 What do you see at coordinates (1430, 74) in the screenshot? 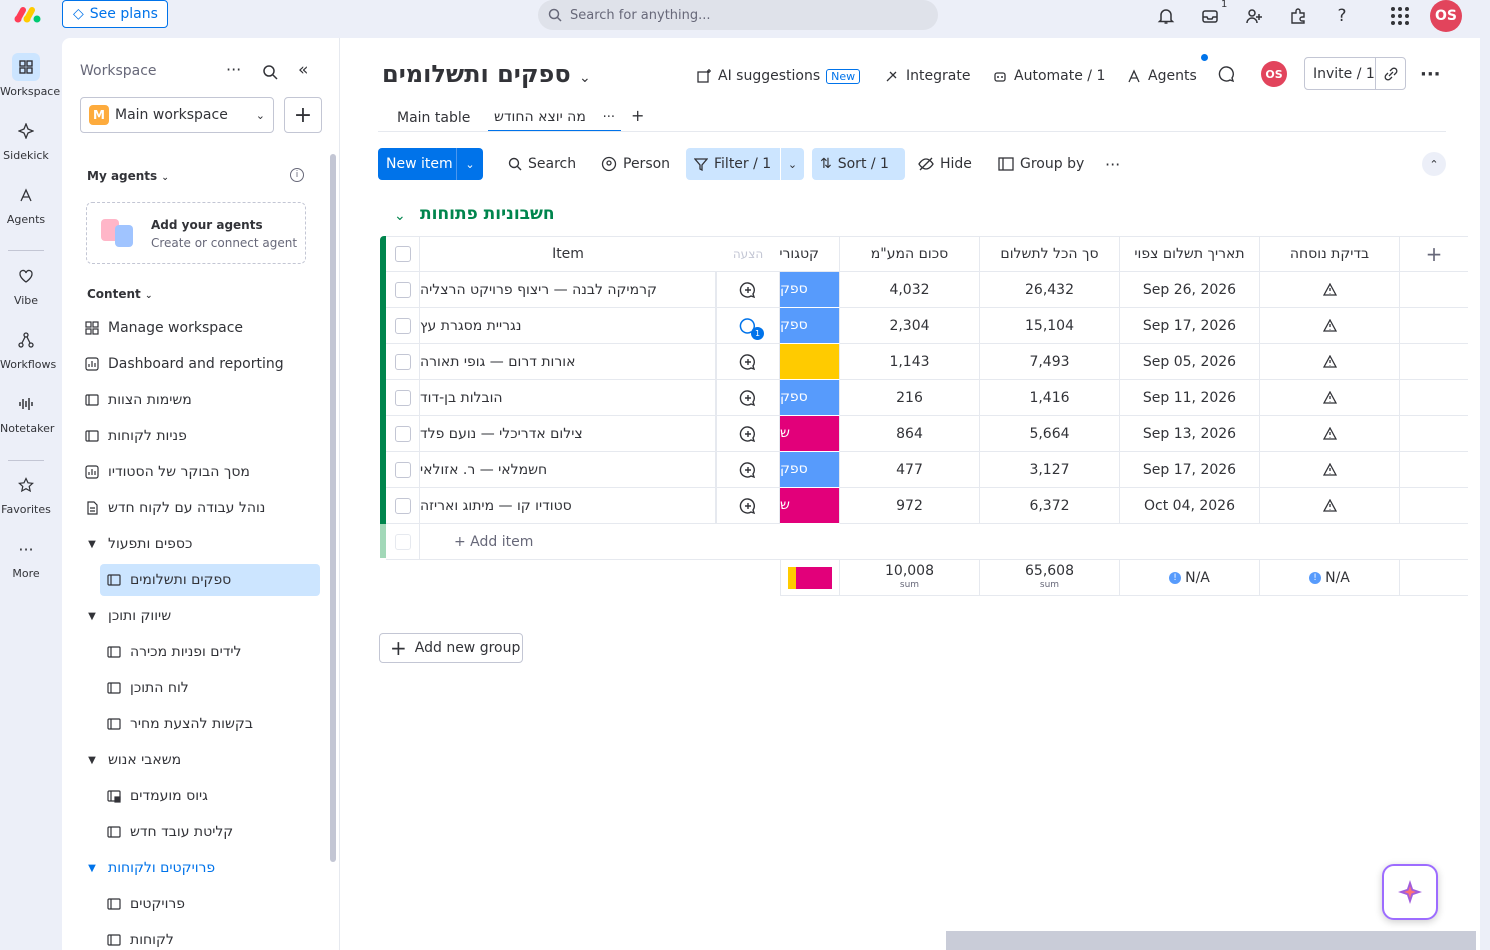
I see `board-more-icon: ···` at bounding box center [1430, 74].